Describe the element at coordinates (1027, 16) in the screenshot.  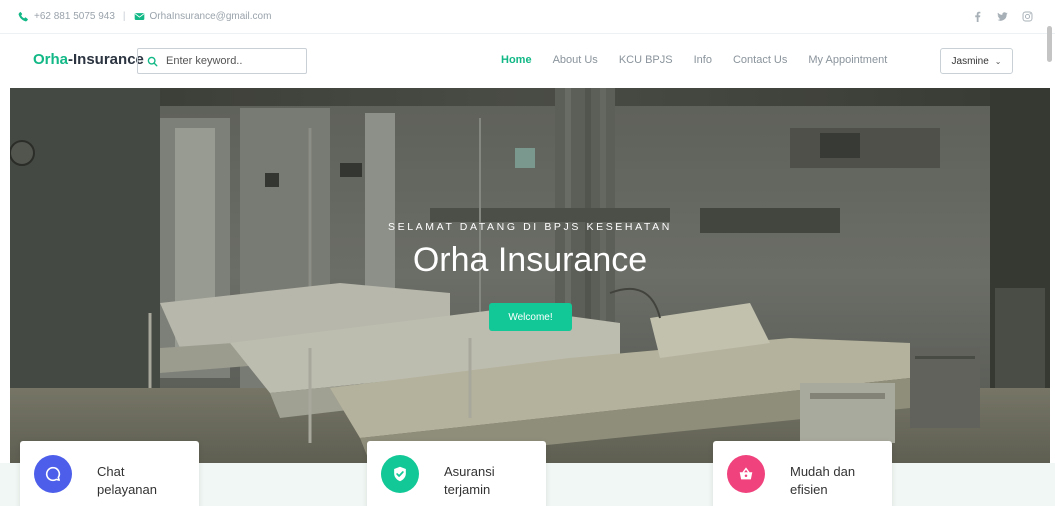
I see `instagram-icon` at that location.